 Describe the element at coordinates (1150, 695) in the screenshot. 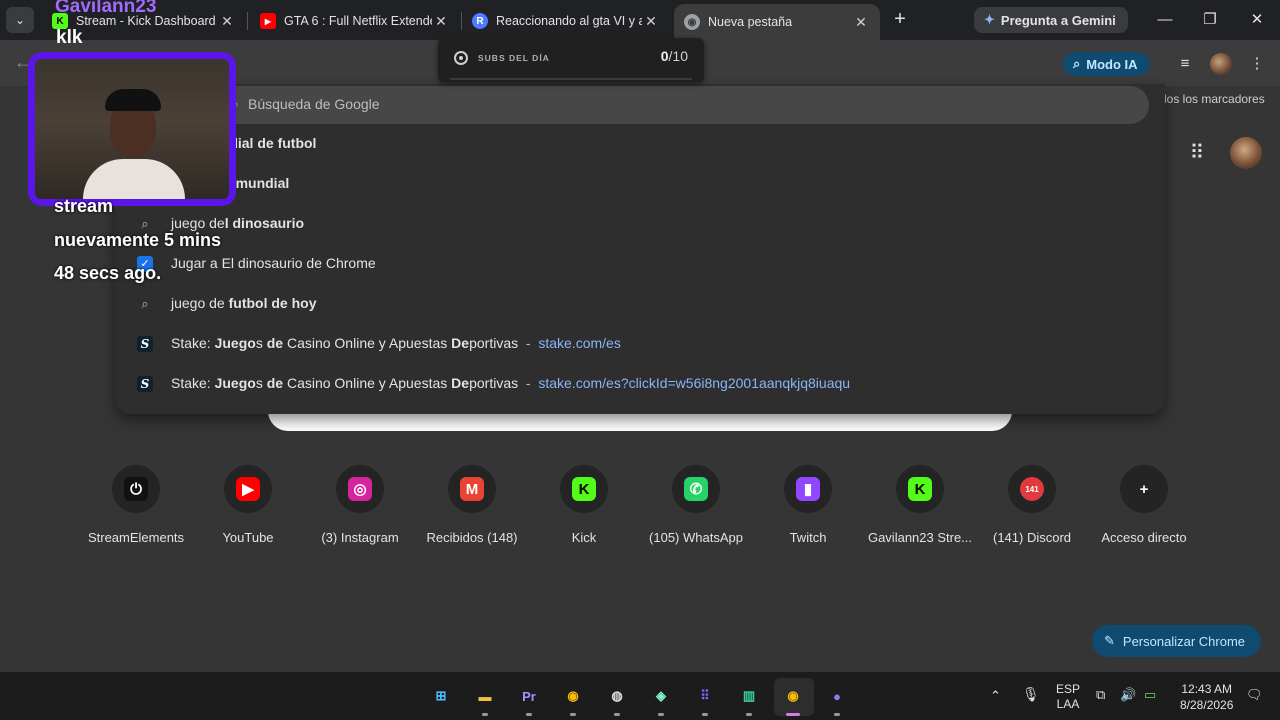

I see `battery-icon: ▭` at that location.